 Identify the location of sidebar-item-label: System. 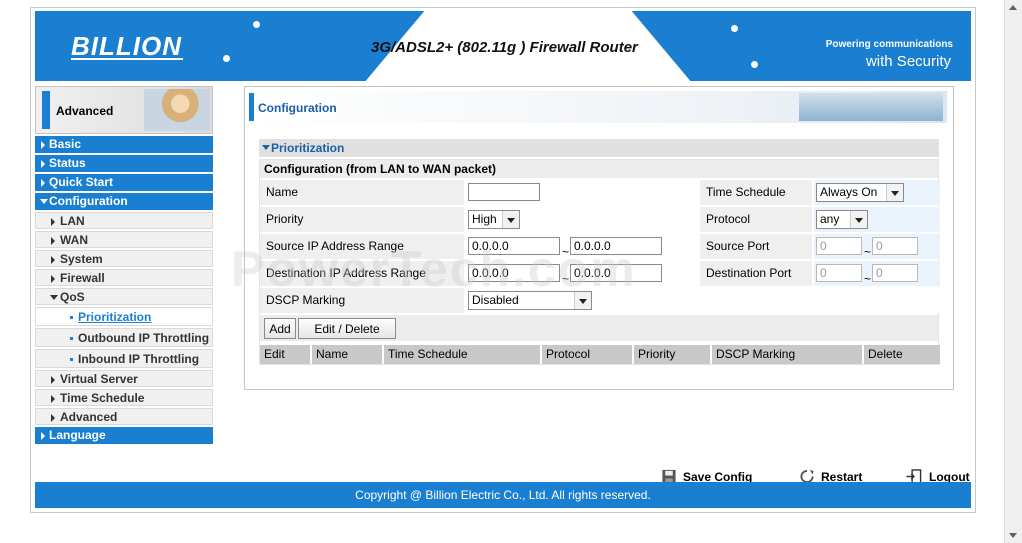
(81, 259).